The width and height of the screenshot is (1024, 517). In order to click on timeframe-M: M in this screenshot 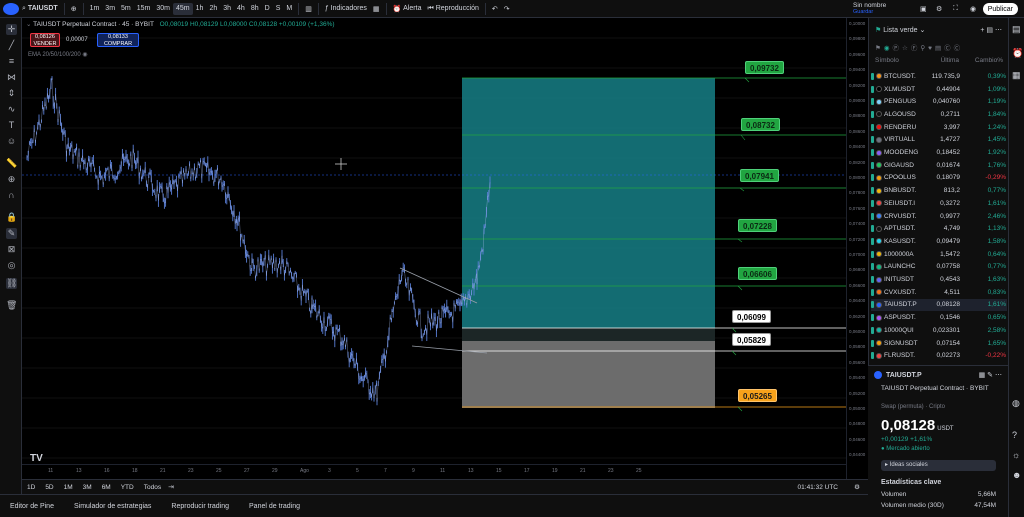, I will do `click(289, 9)`.